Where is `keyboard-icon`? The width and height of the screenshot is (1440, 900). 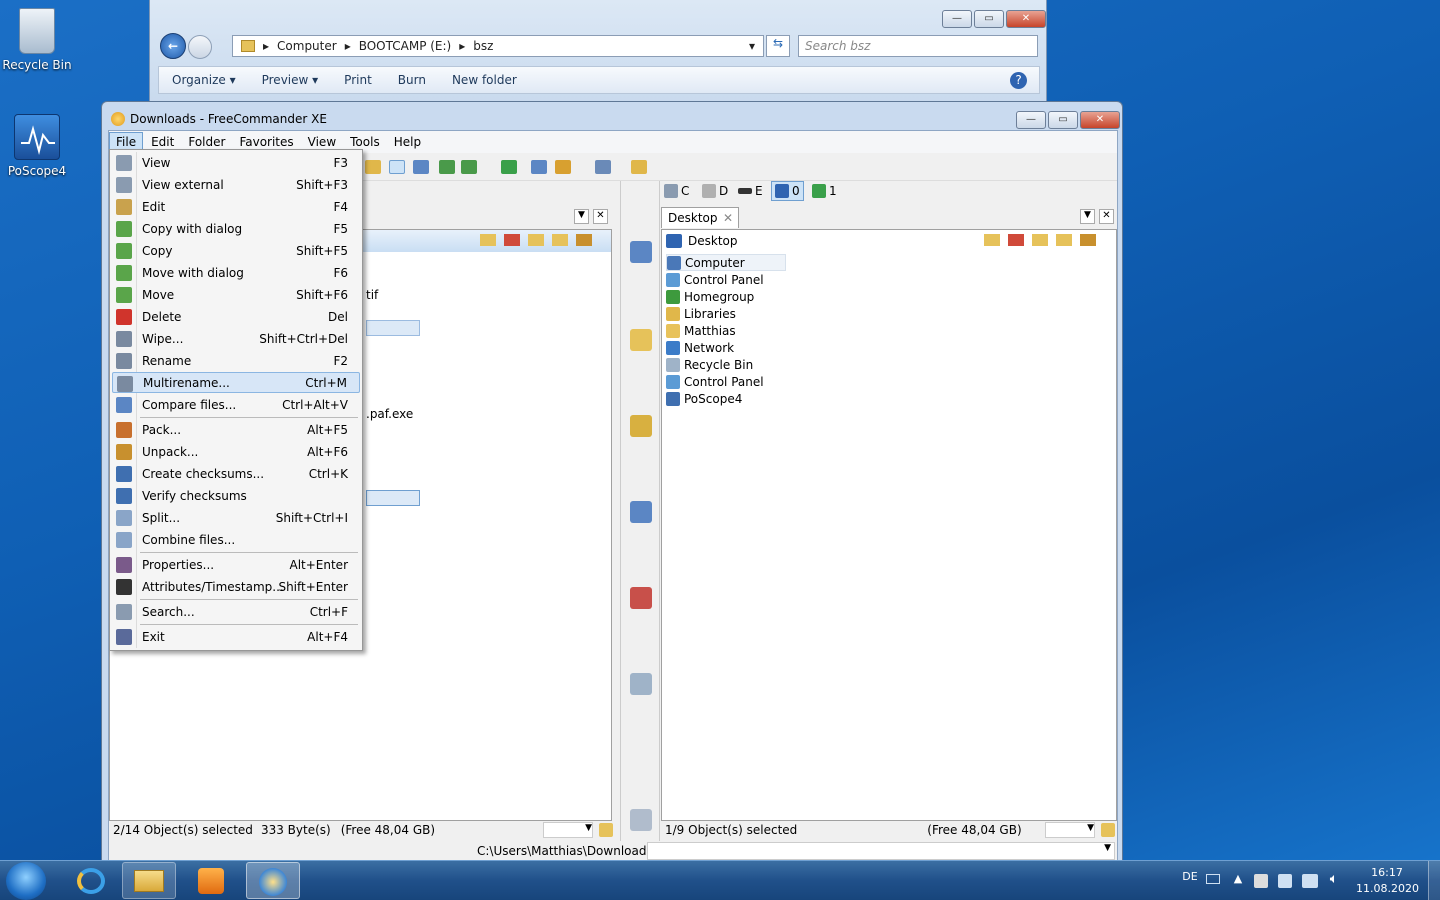 keyboard-icon is located at coordinates (1213, 879).